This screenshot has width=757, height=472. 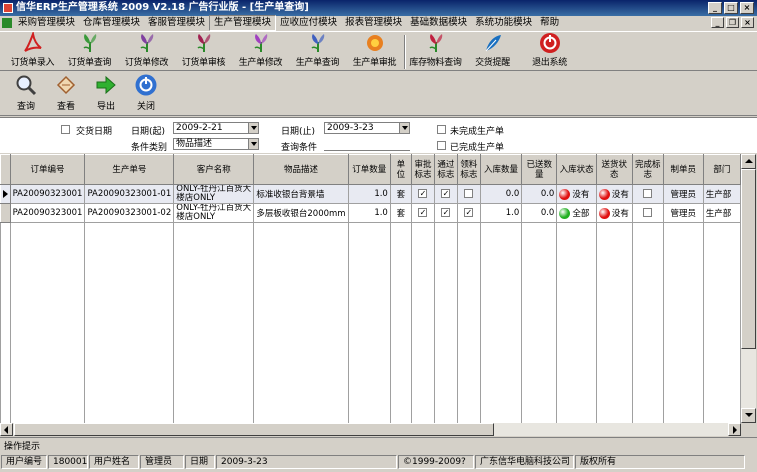 What do you see at coordinates (576, 194) in the screenshot?
I see `stock-status-cell: 没有` at bounding box center [576, 194].